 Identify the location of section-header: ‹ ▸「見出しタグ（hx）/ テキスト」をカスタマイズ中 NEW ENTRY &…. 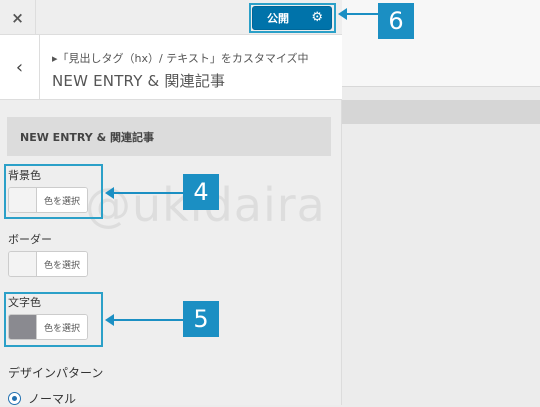
(171, 67).